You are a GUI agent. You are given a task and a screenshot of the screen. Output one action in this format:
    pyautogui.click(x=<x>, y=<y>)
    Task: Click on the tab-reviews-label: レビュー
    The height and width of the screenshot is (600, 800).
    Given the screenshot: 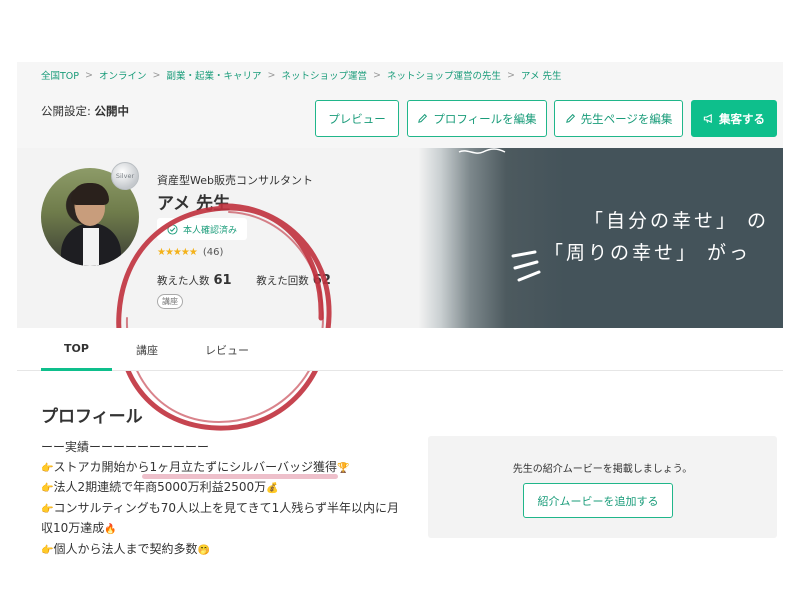 What is the action you would take?
    pyautogui.click(x=227, y=350)
    